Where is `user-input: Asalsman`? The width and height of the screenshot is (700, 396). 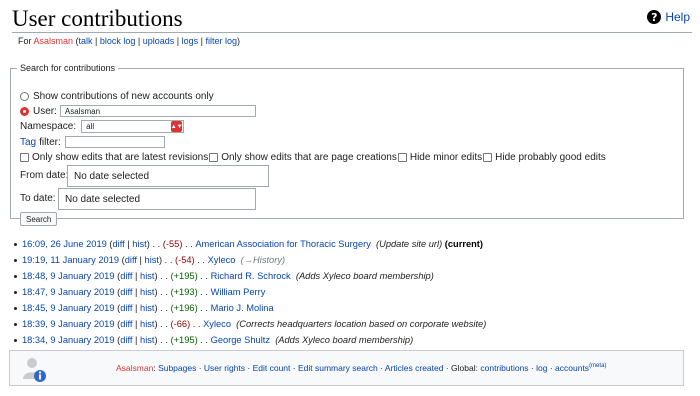 user-input: Asalsman is located at coordinates (157, 111).